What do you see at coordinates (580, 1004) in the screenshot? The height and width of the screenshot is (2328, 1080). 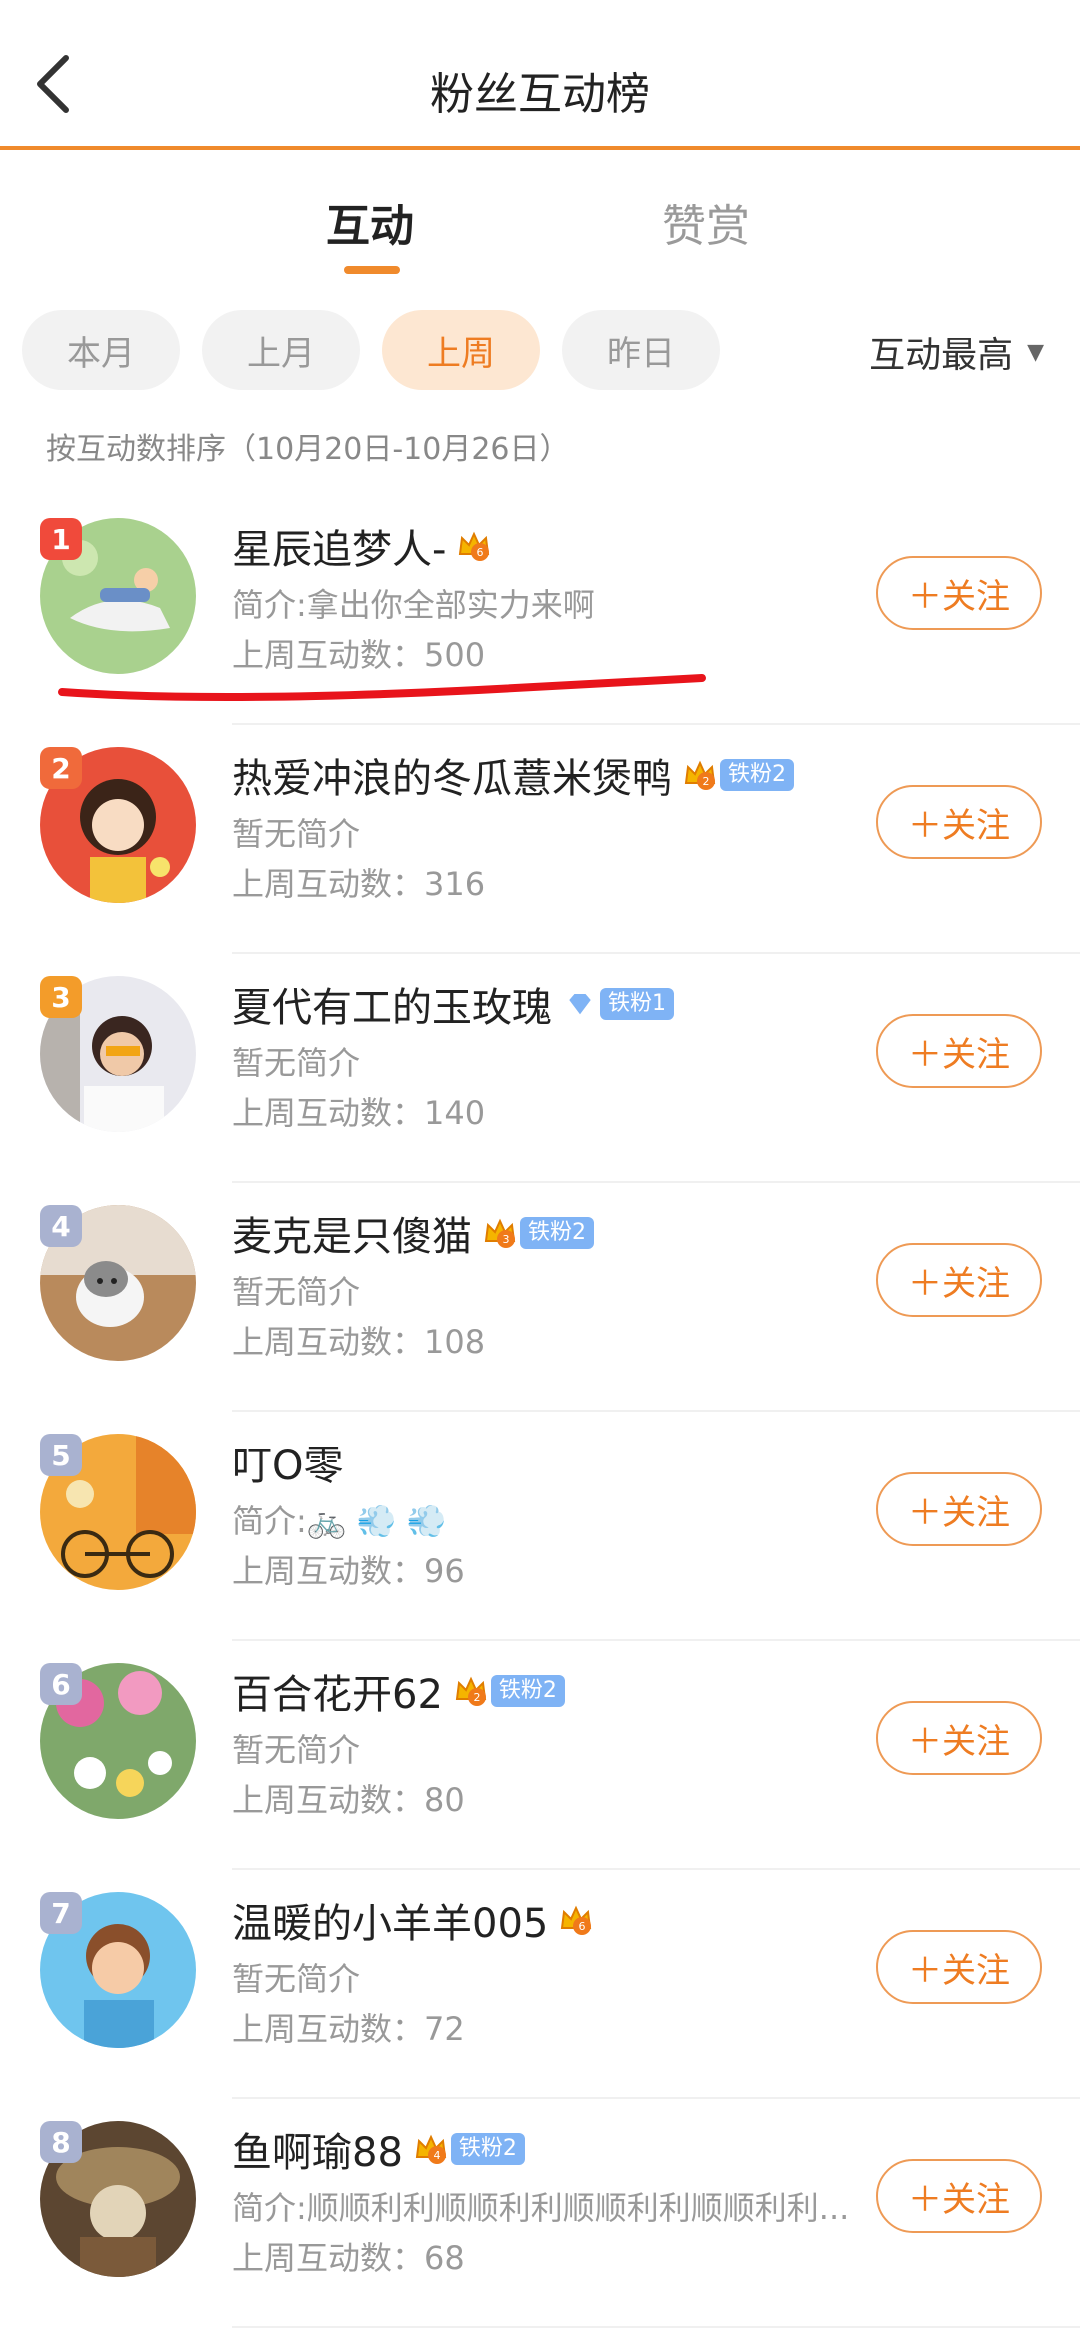 I see `diamond-badge-icon` at bounding box center [580, 1004].